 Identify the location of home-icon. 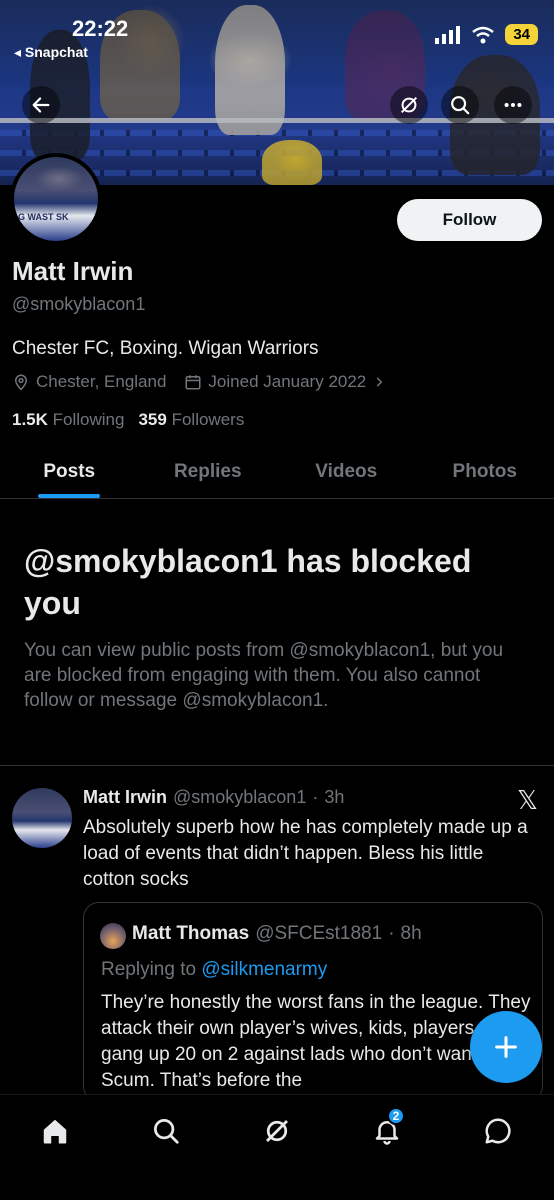
(55, 1131).